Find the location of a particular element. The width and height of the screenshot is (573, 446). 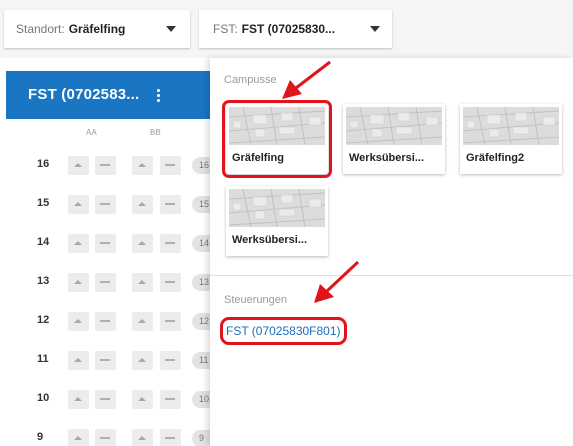

fst-label: FST: is located at coordinates (225, 29).